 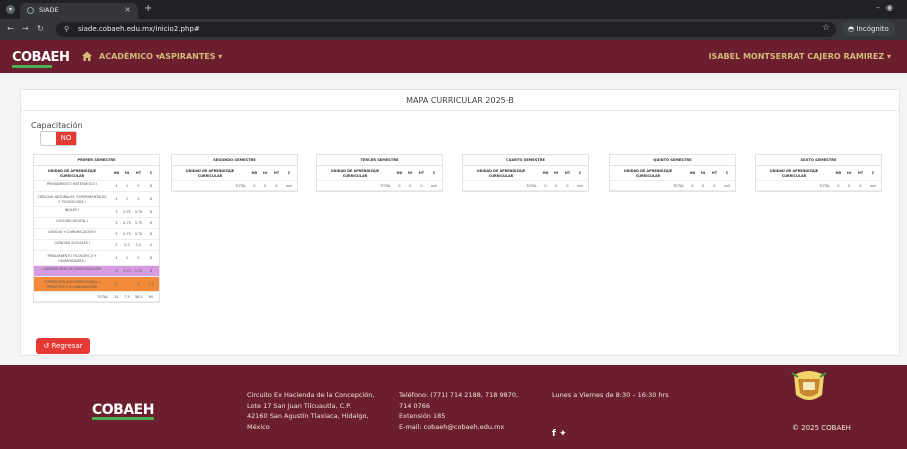 What do you see at coordinates (311, 395) in the screenshot?
I see `address-line: Circuito Ex Hacienda de la Concepción,` at bounding box center [311, 395].